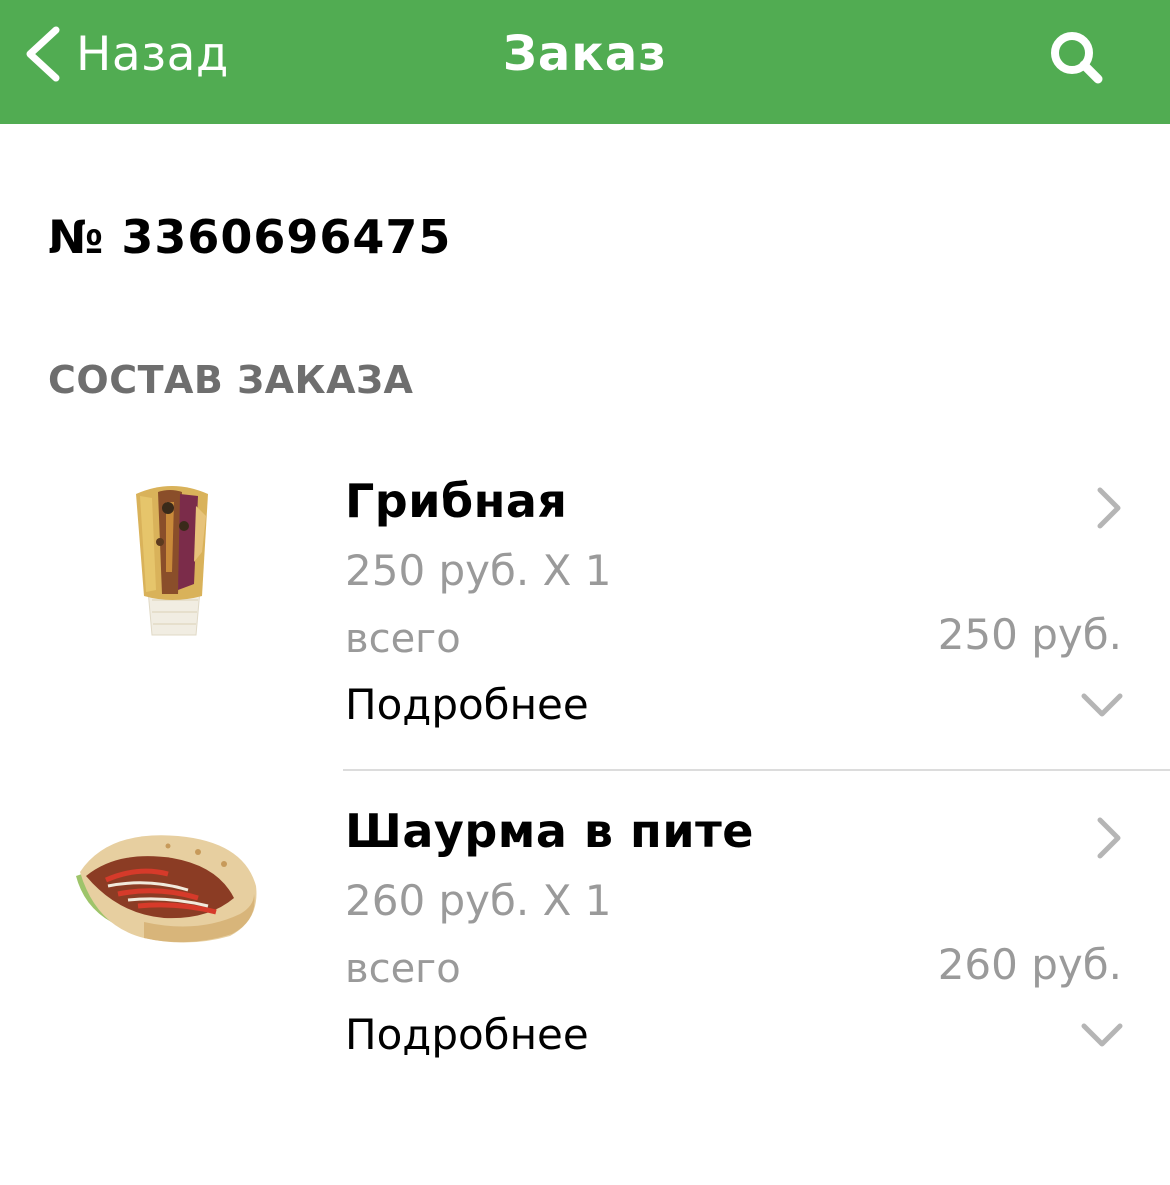 Image resolution: width=1170 pixels, height=1185 pixels. Describe the element at coordinates (756, 770) in the screenshot. I see `item-divider` at that location.